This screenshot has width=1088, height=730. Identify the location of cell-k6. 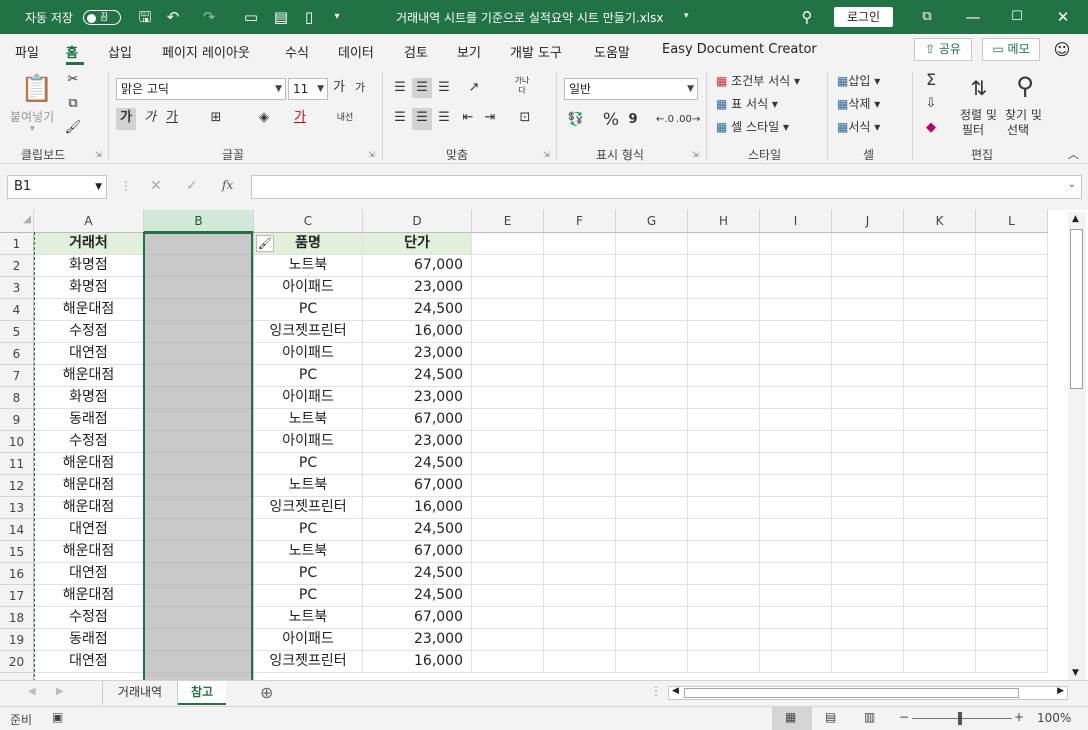
(940, 354).